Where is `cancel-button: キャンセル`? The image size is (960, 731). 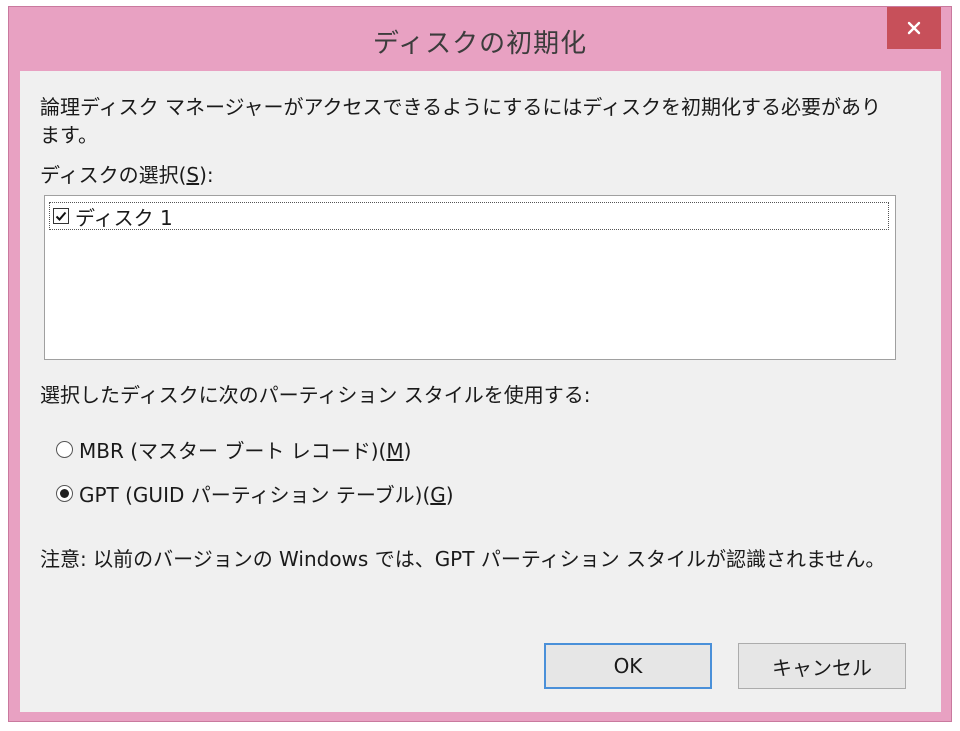 cancel-button: キャンセル is located at coordinates (822, 666).